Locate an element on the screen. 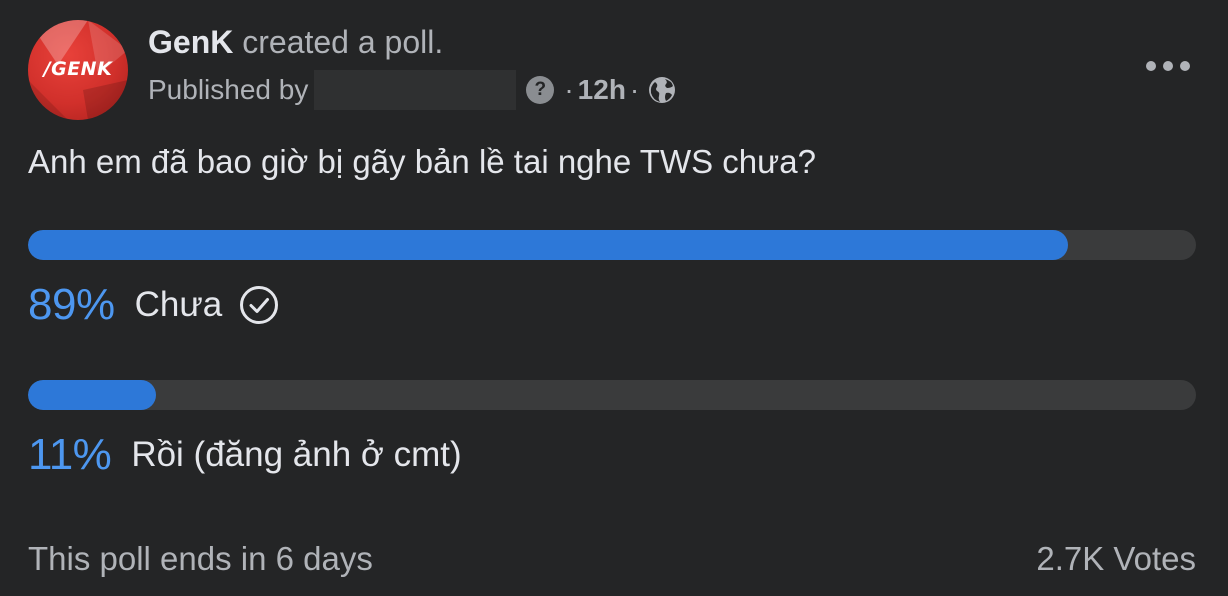 This screenshot has height=596, width=1228. poll-footer: This poll ends in 6 days 2.7K Votes is located at coordinates (612, 559).